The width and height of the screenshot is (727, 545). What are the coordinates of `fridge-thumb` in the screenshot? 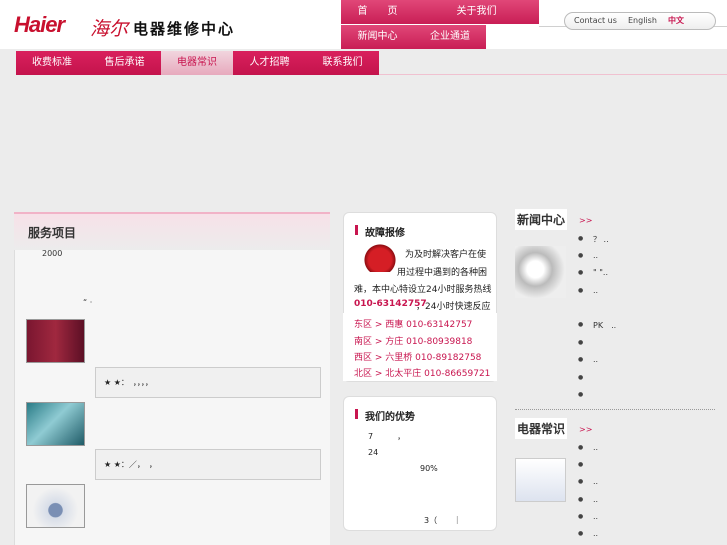 It's located at (55, 424).